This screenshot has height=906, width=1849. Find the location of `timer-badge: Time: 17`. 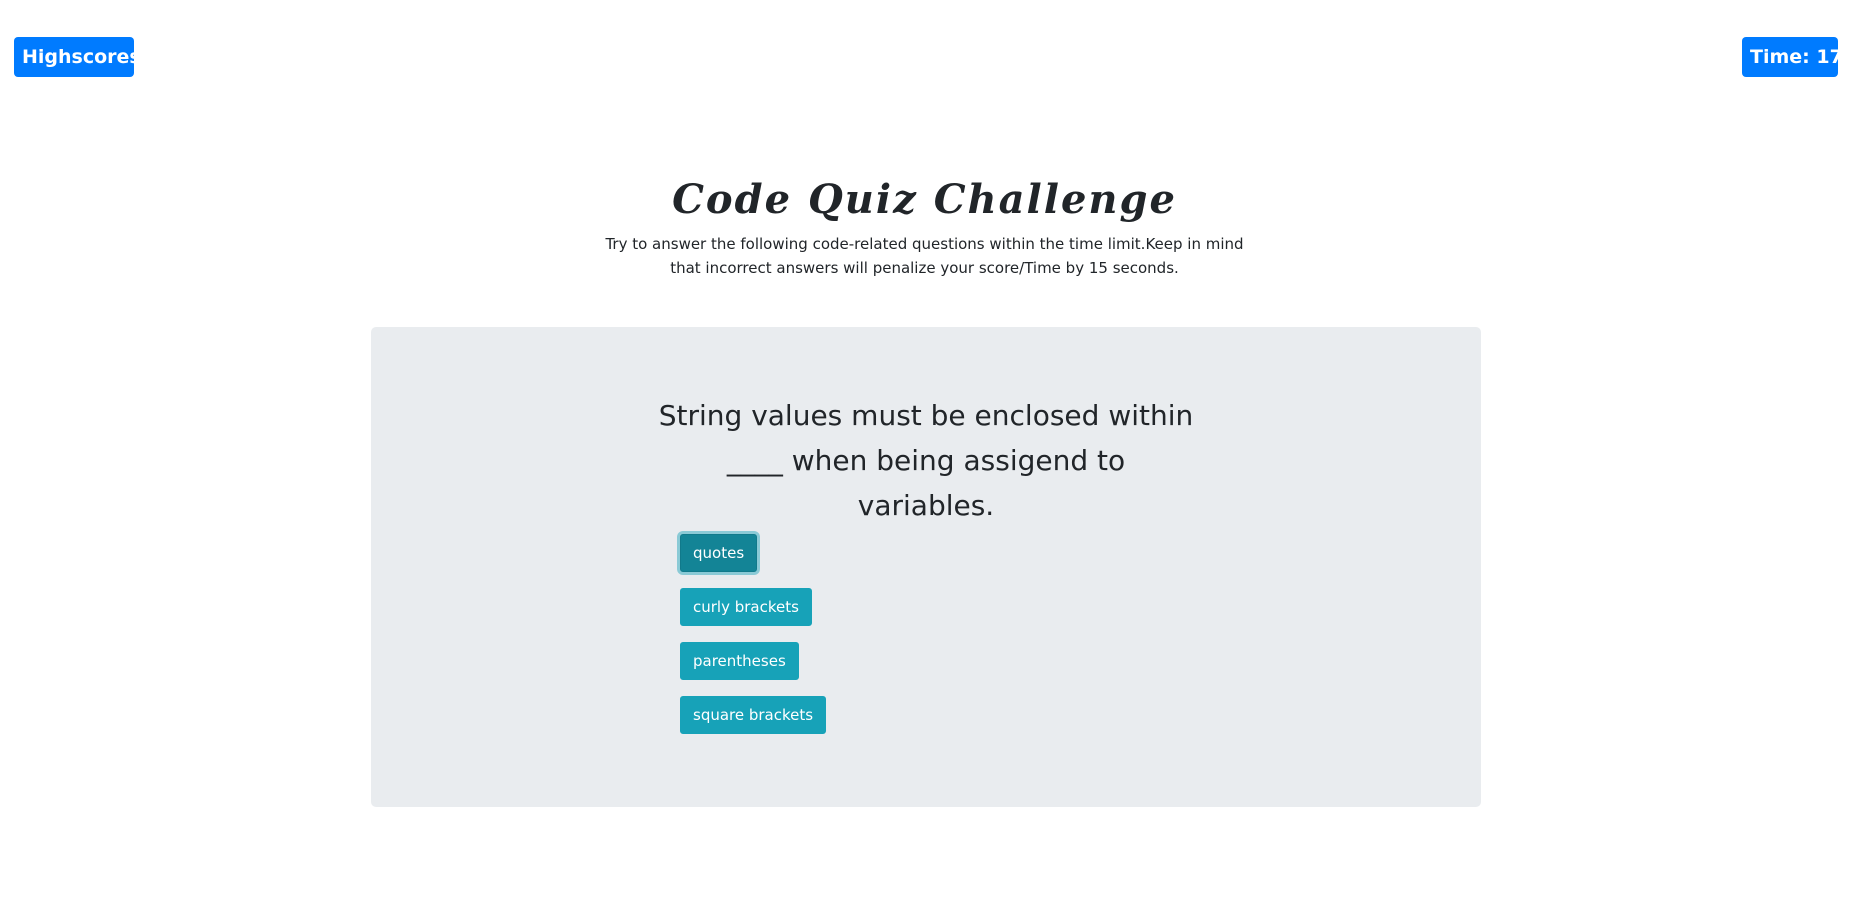

timer-badge: Time: 17 is located at coordinates (1792, 57).